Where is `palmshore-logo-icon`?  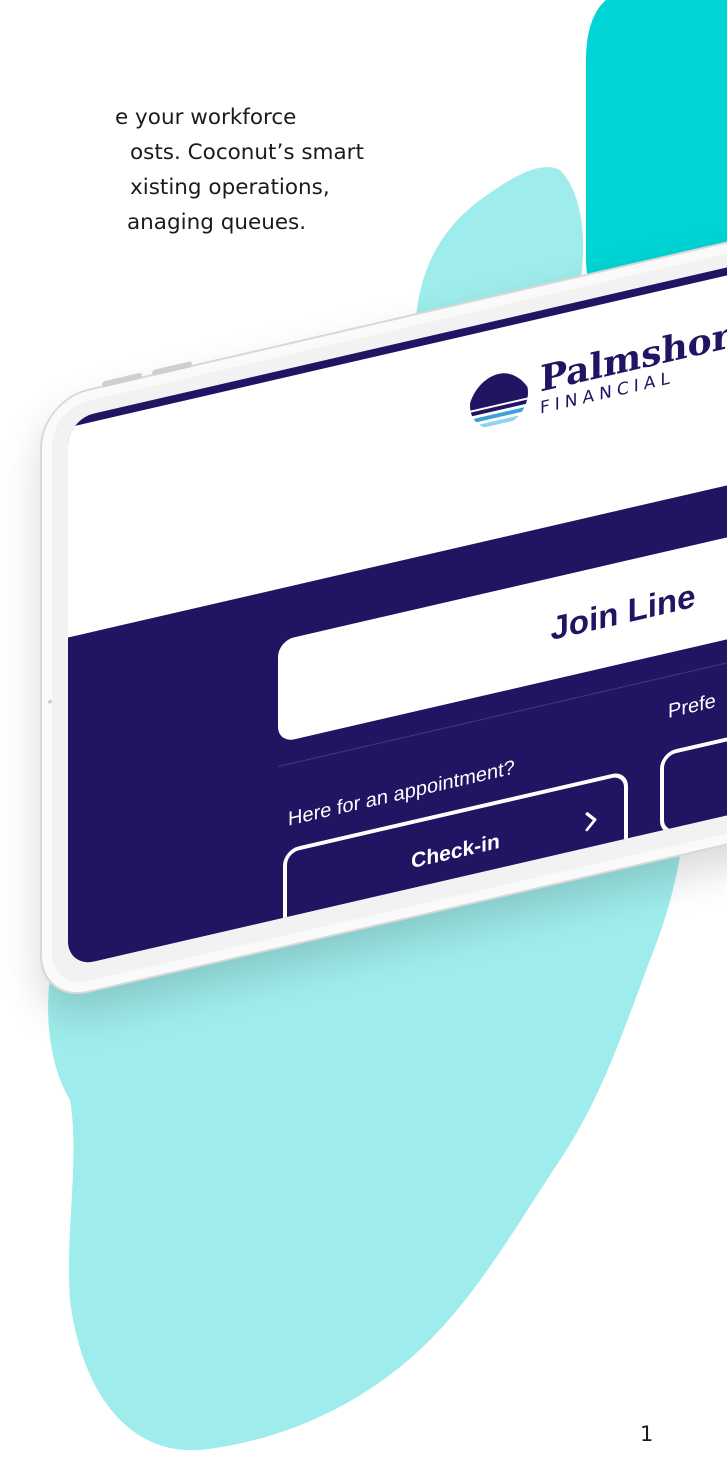
palmshore-logo-icon is located at coordinates (499, 399).